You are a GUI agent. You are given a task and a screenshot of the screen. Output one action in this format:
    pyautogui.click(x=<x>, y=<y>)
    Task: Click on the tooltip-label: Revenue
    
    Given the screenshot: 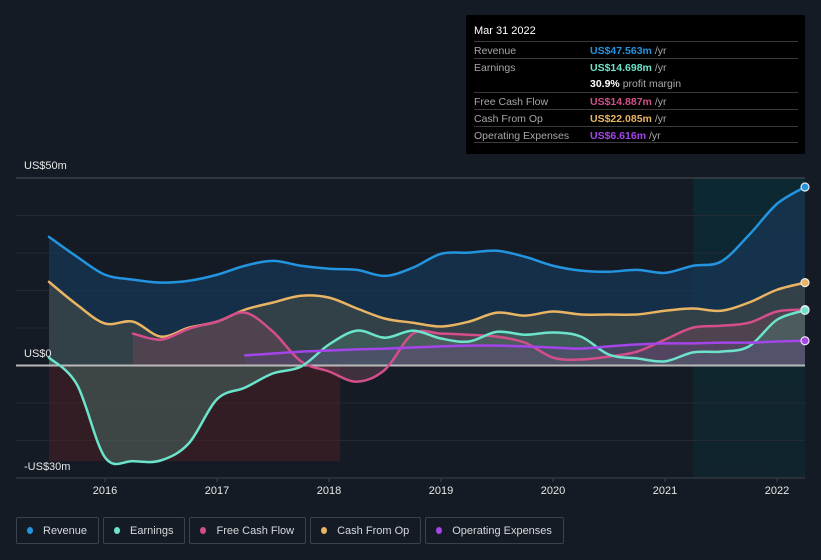 What is the action you would take?
    pyautogui.click(x=495, y=51)
    